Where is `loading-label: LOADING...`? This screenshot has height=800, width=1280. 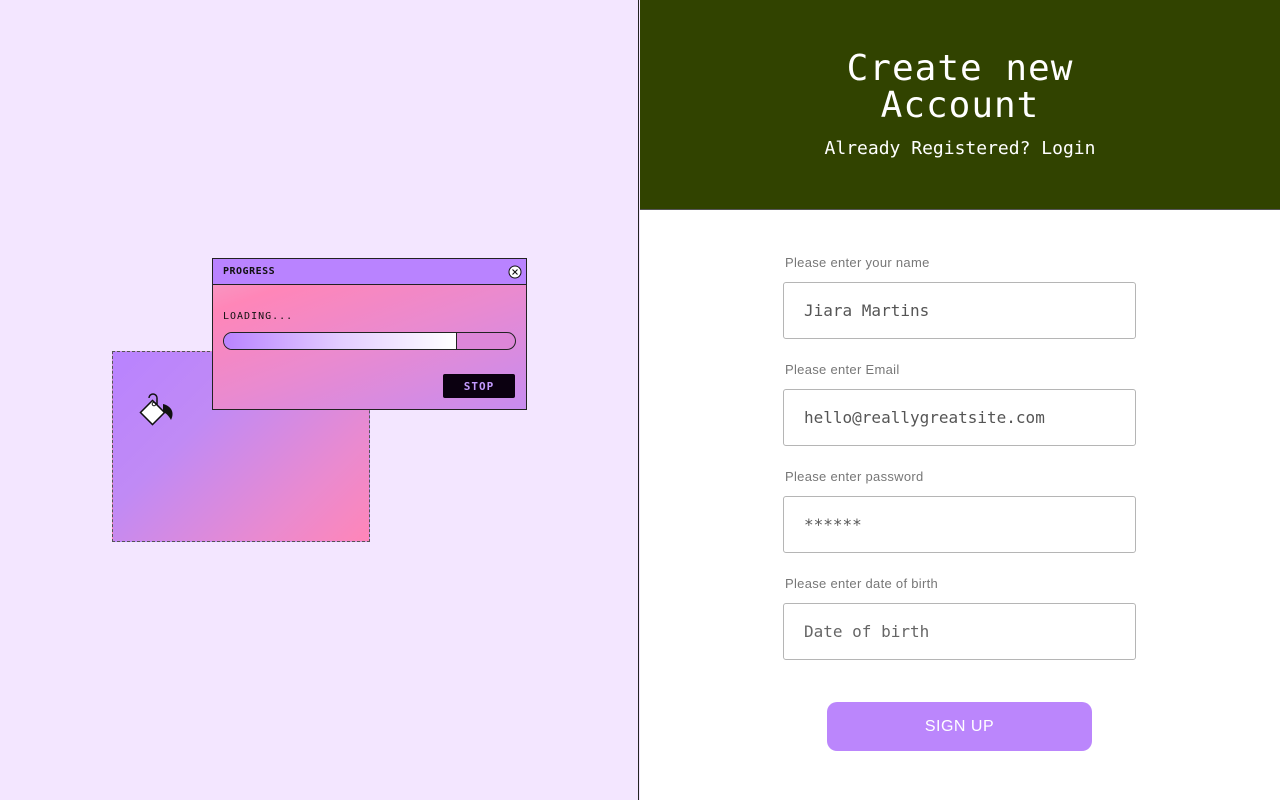
loading-label: LOADING... is located at coordinates (258, 316).